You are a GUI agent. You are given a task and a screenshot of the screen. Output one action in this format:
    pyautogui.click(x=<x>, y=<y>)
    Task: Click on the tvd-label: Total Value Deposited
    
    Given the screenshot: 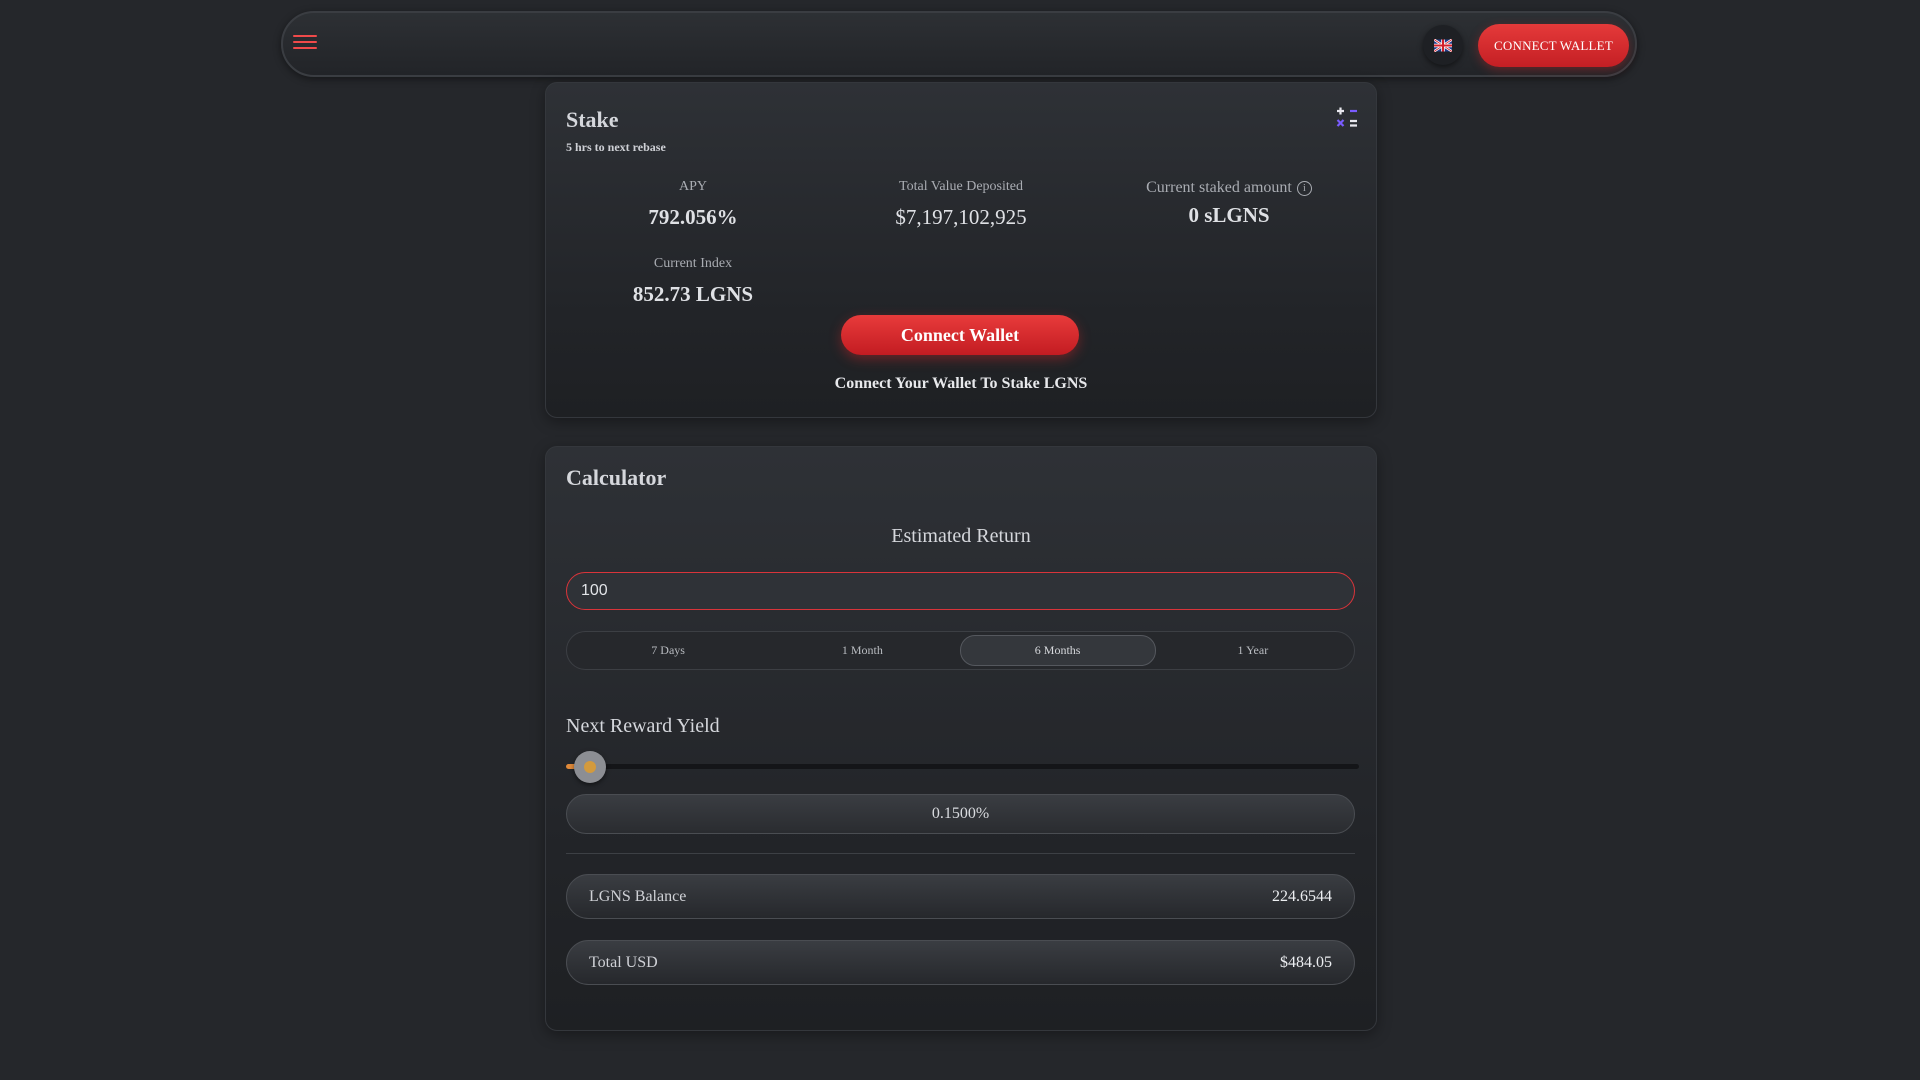 What is the action you would take?
    pyautogui.click(x=961, y=186)
    